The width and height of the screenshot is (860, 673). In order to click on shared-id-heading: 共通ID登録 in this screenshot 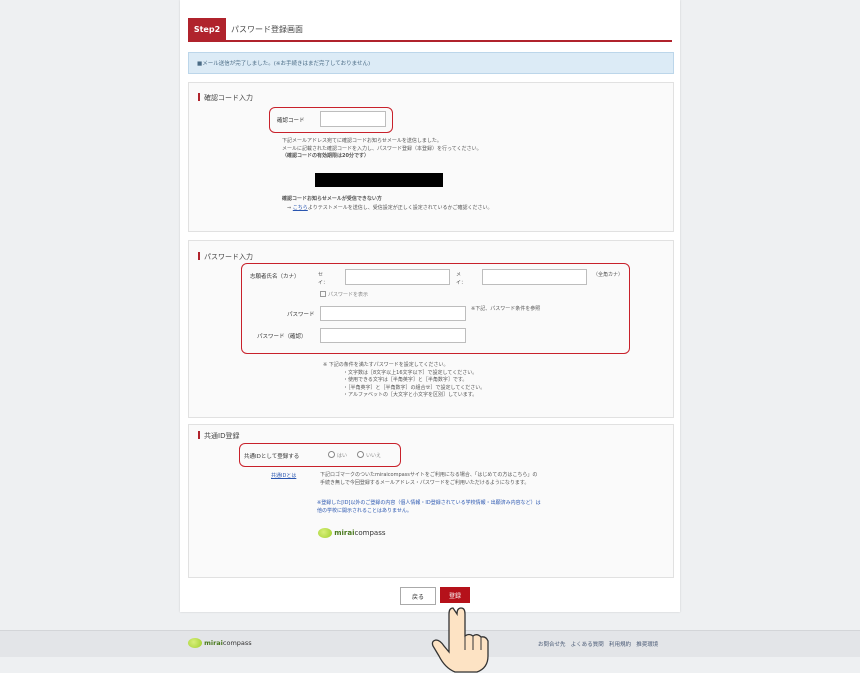, I will do `click(218, 436)`.